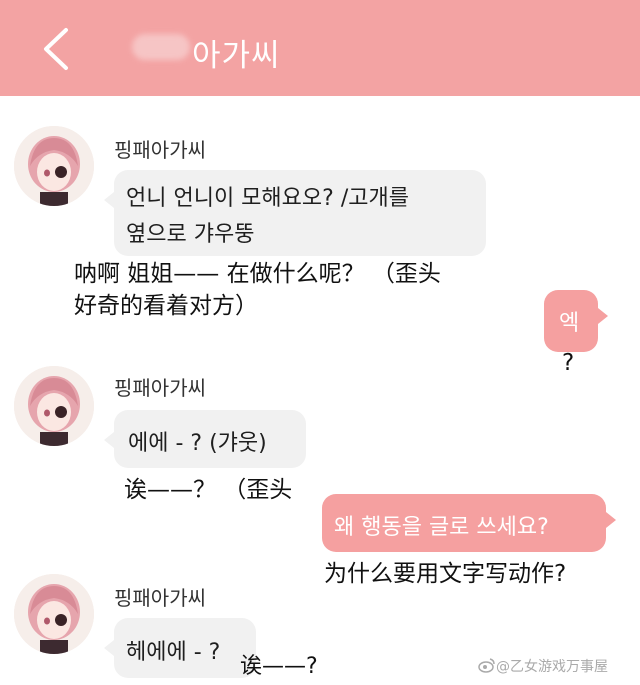 This screenshot has width=640, height=685. What do you see at coordinates (445, 574) in the screenshot?
I see `translation-text: 为什么要用文字写动作?` at bounding box center [445, 574].